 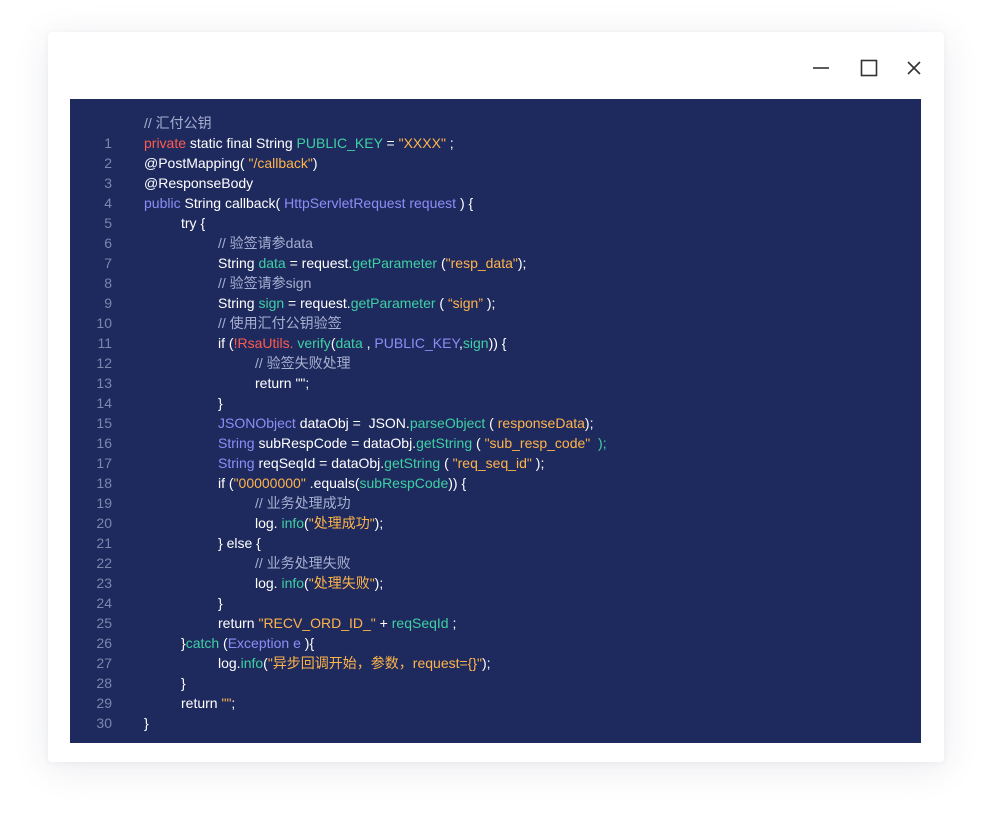 I want to click on code-token: "异步回调开始，参数，request={}", so click(x=374, y=663).